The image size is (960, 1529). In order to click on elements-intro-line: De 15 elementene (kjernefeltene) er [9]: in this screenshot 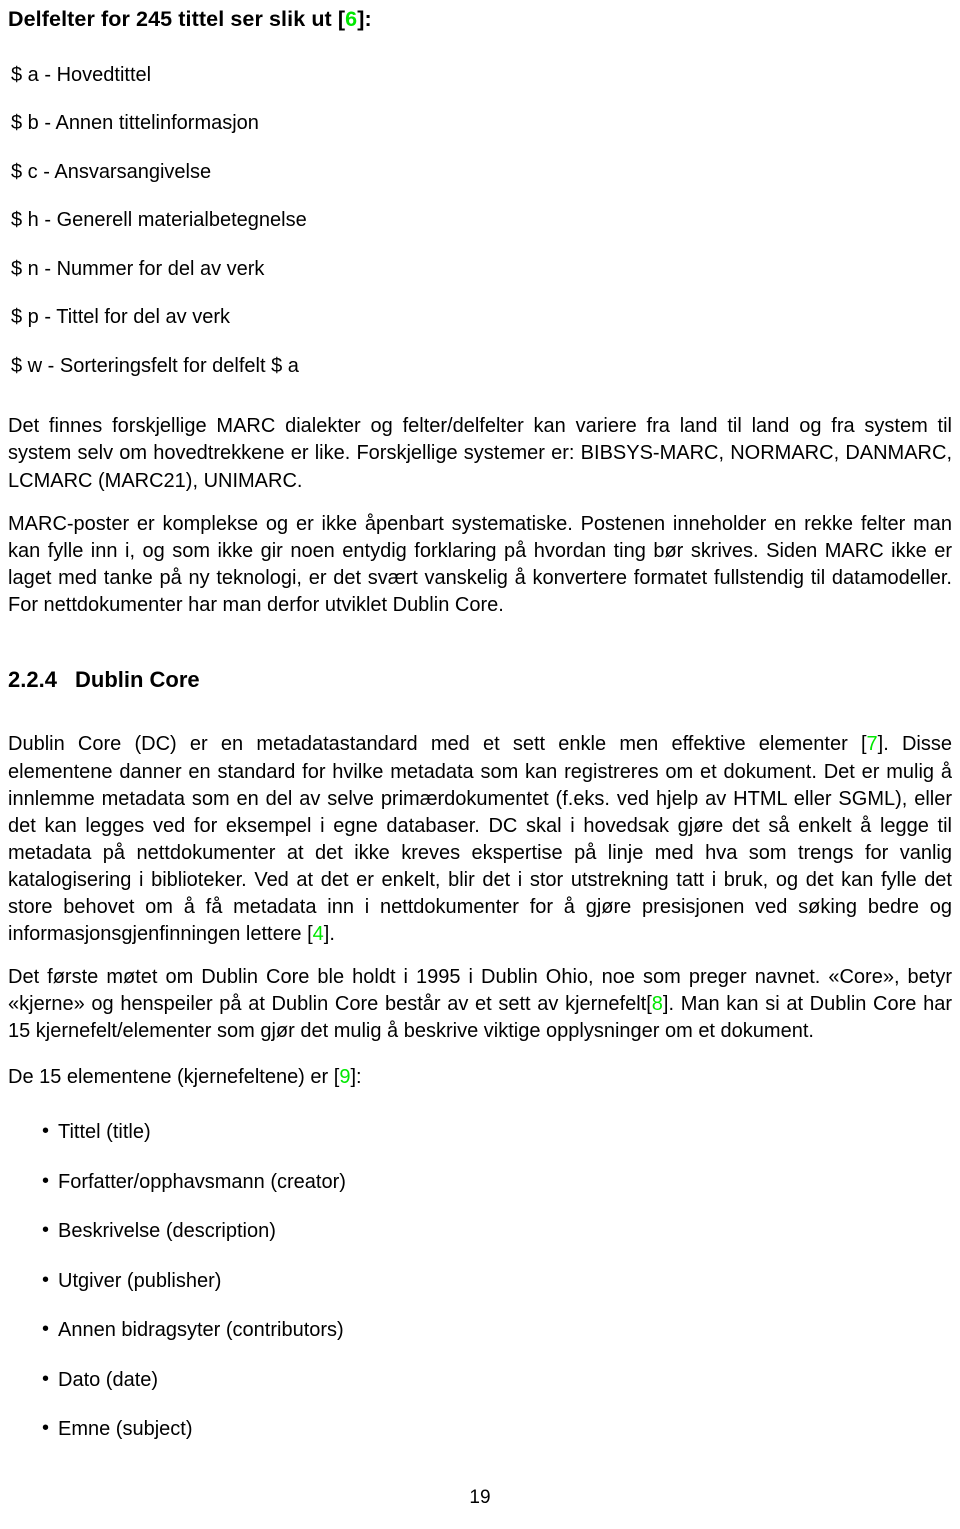, I will do `click(480, 1077)`.